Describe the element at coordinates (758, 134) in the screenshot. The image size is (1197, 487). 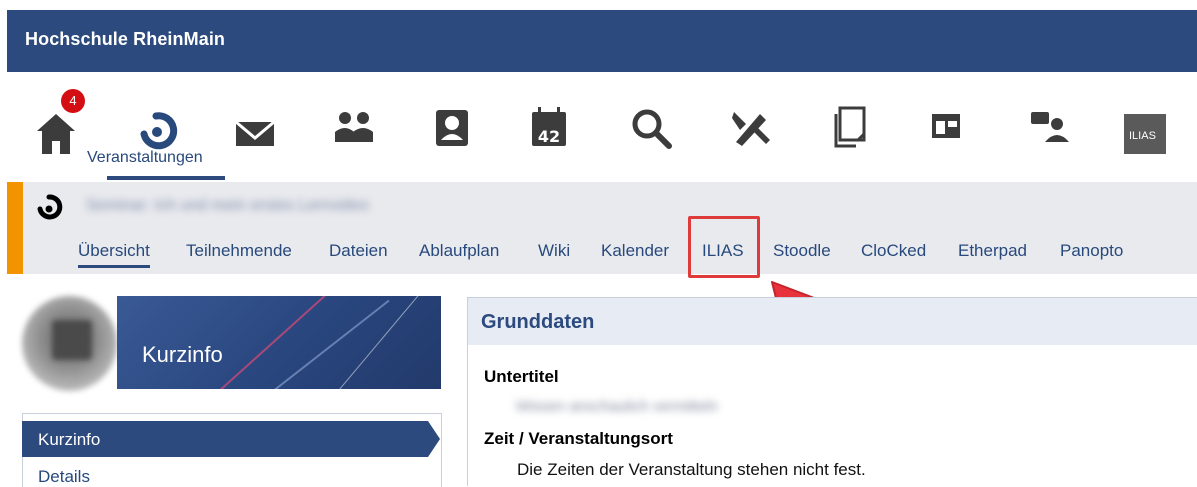
I see `tools-icon` at that location.